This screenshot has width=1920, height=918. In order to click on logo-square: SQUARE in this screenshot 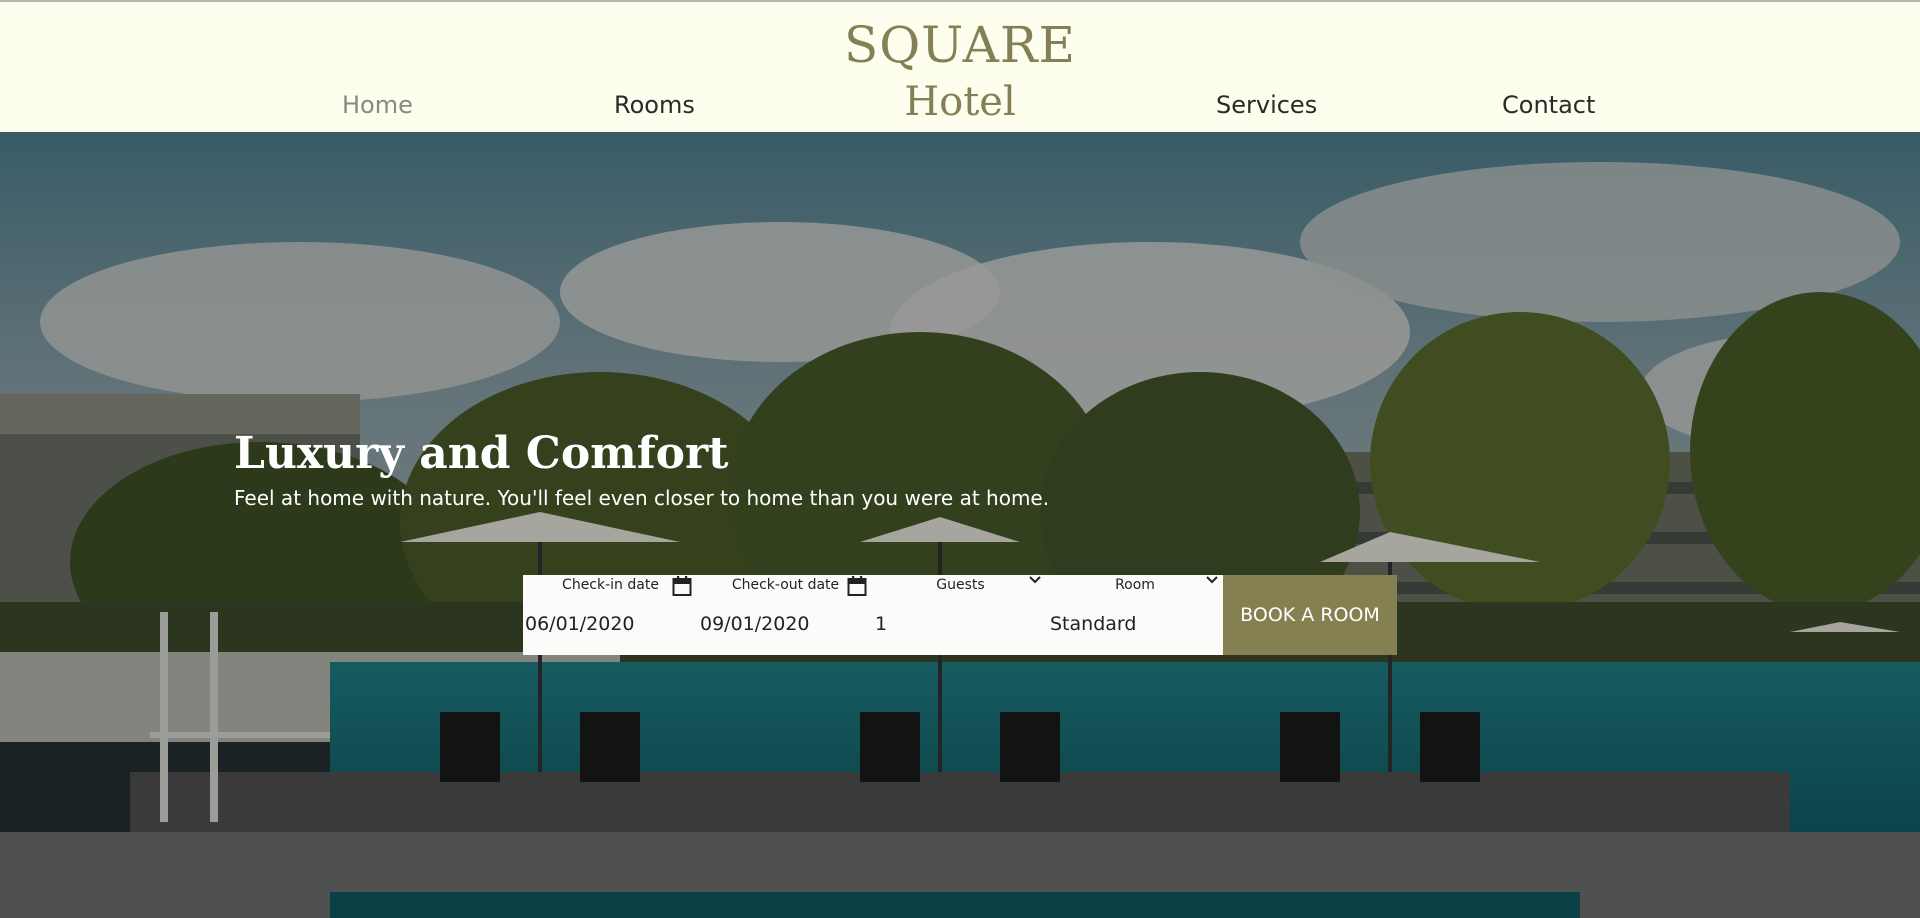, I will do `click(960, 45)`.